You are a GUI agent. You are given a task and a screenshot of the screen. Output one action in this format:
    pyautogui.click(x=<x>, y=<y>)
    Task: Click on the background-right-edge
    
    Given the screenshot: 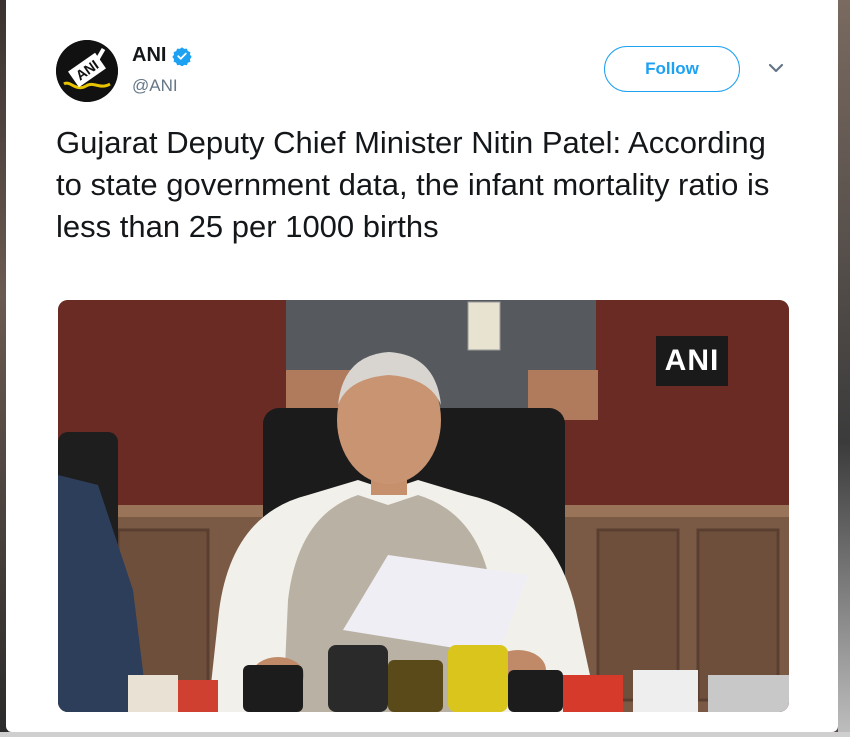 What is the action you would take?
    pyautogui.click(x=844, y=368)
    